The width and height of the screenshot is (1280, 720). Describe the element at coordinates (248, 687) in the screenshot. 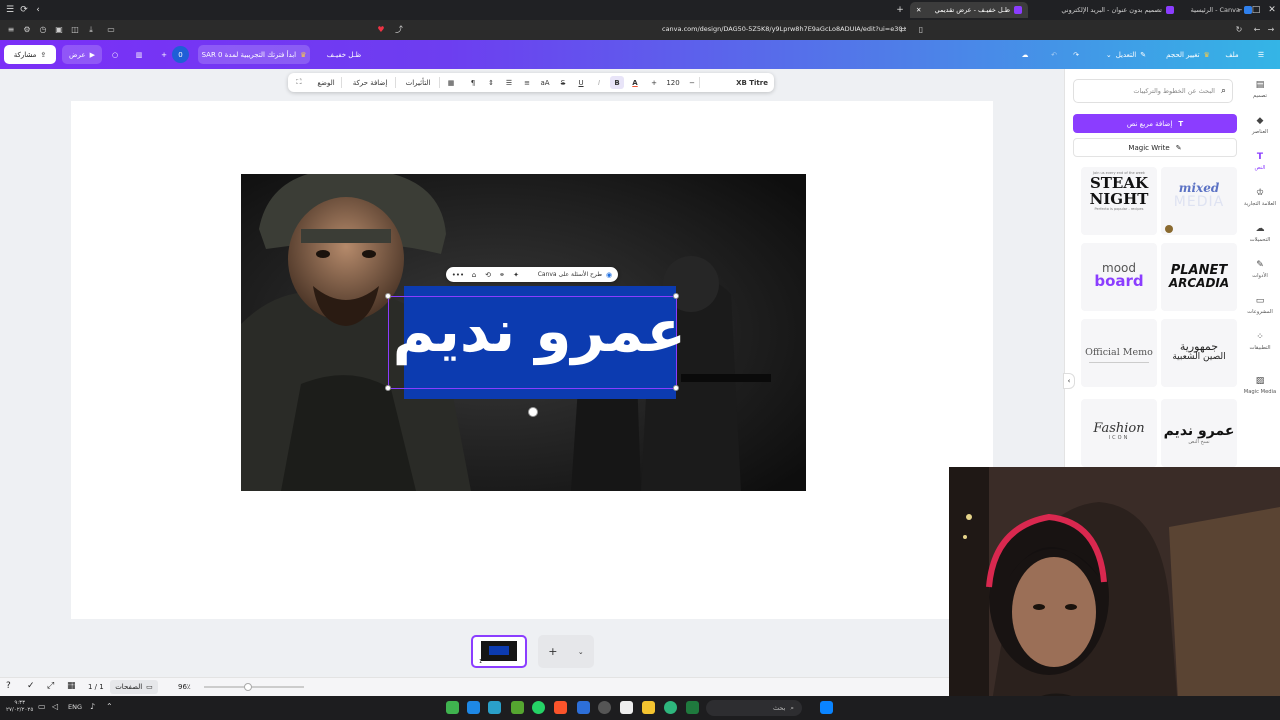

I see `zoom-slider-thumb` at that location.